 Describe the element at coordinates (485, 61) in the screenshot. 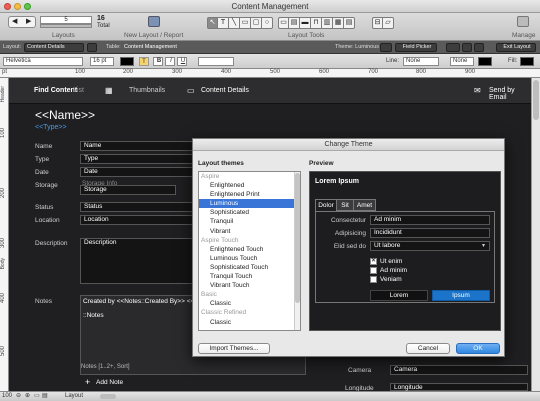

I see `line-color-swatch` at that location.